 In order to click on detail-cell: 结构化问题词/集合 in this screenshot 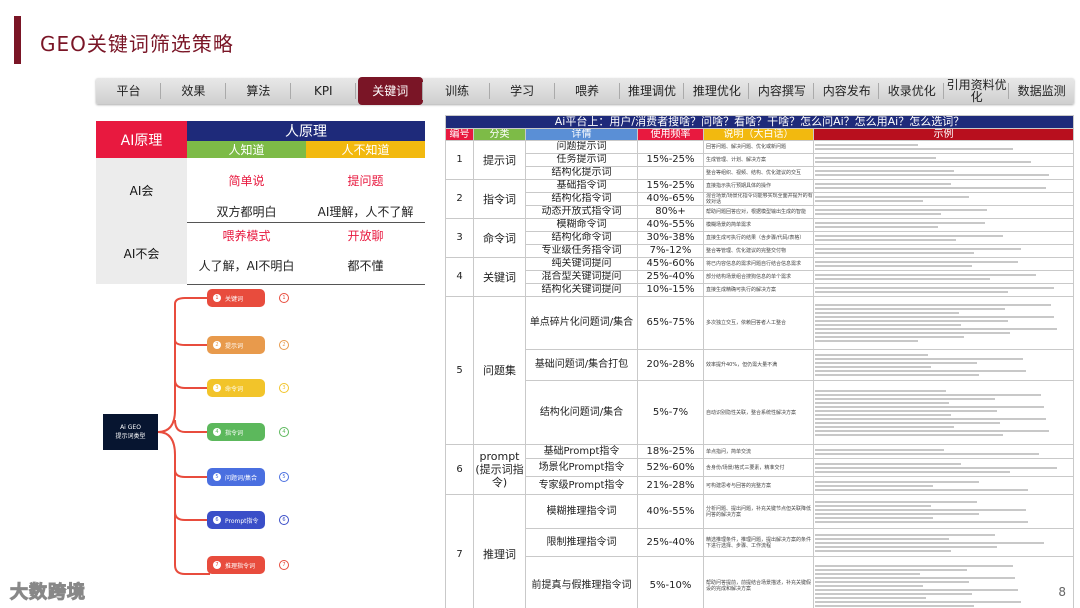, I will do `click(581, 412)`.